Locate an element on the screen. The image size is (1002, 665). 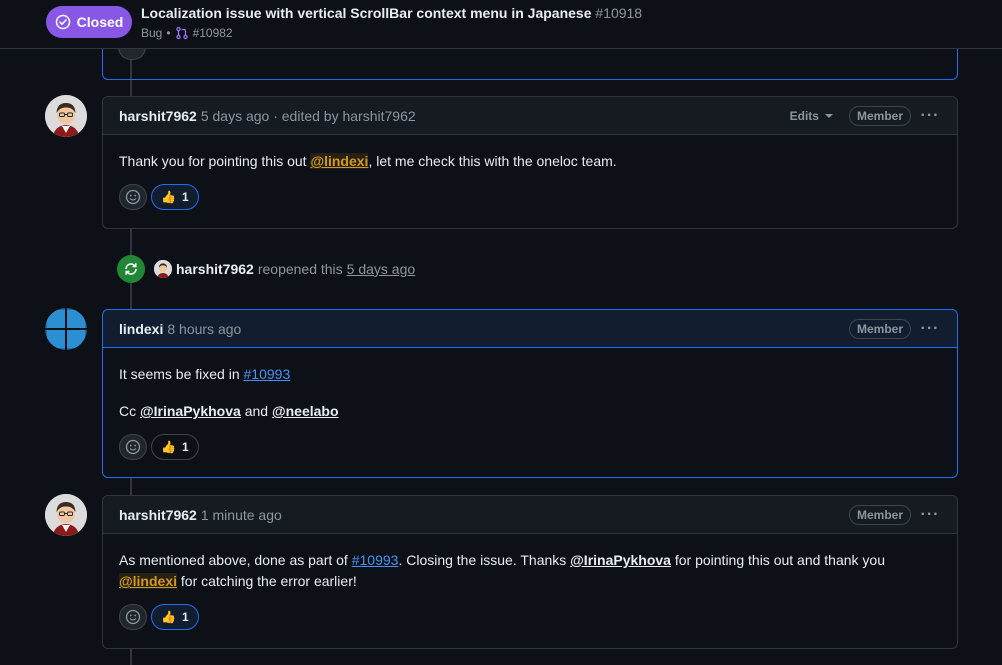
issue-label: Bug is located at coordinates (151, 33).